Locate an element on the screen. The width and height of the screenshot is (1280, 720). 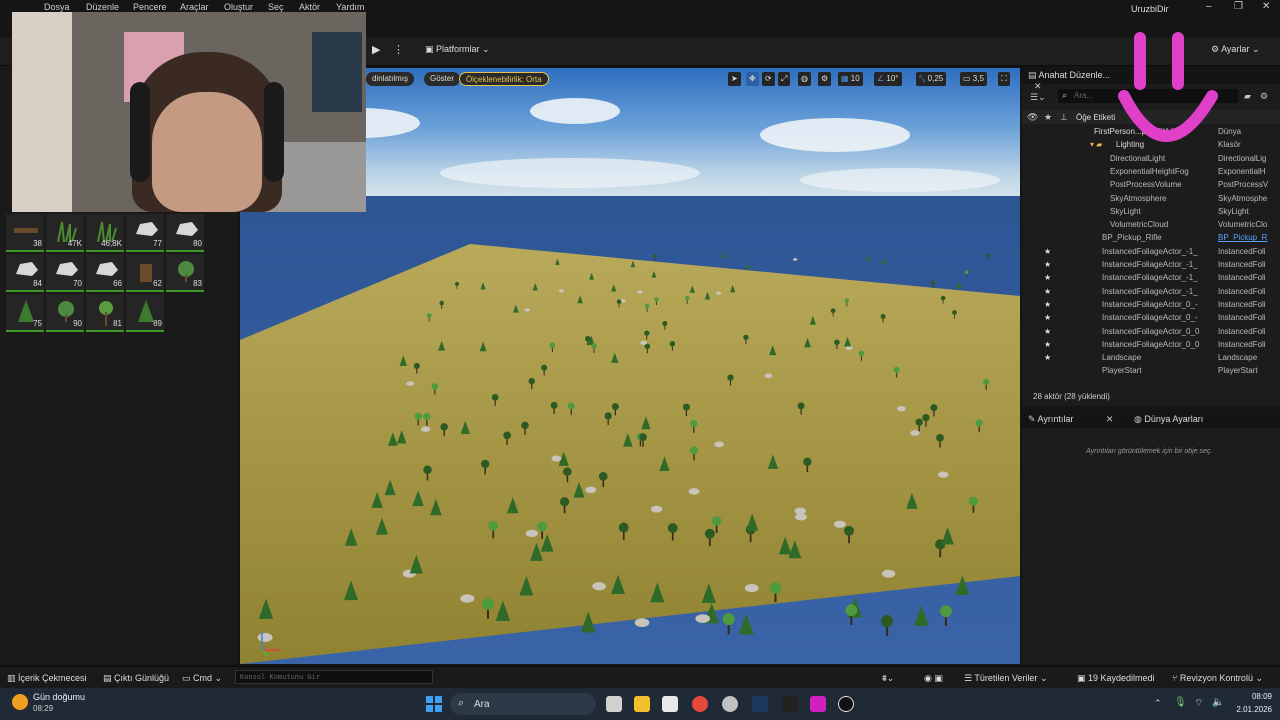
cmd-dropdown: ▭ Cmd ⌄ is located at coordinates (202, 678).